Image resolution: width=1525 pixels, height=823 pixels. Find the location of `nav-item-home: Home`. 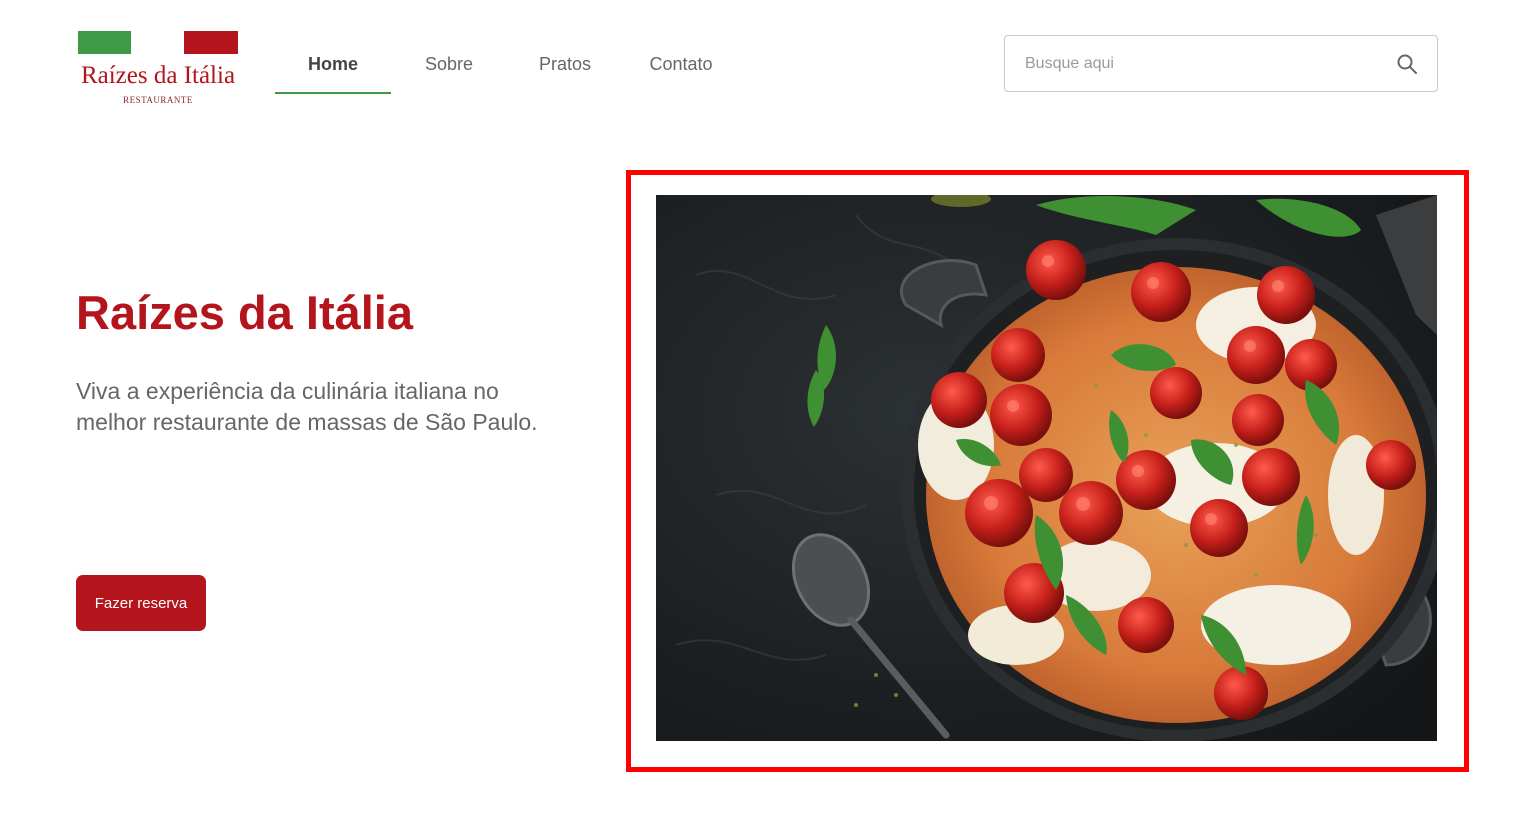

nav-item-home: Home is located at coordinates (333, 65).